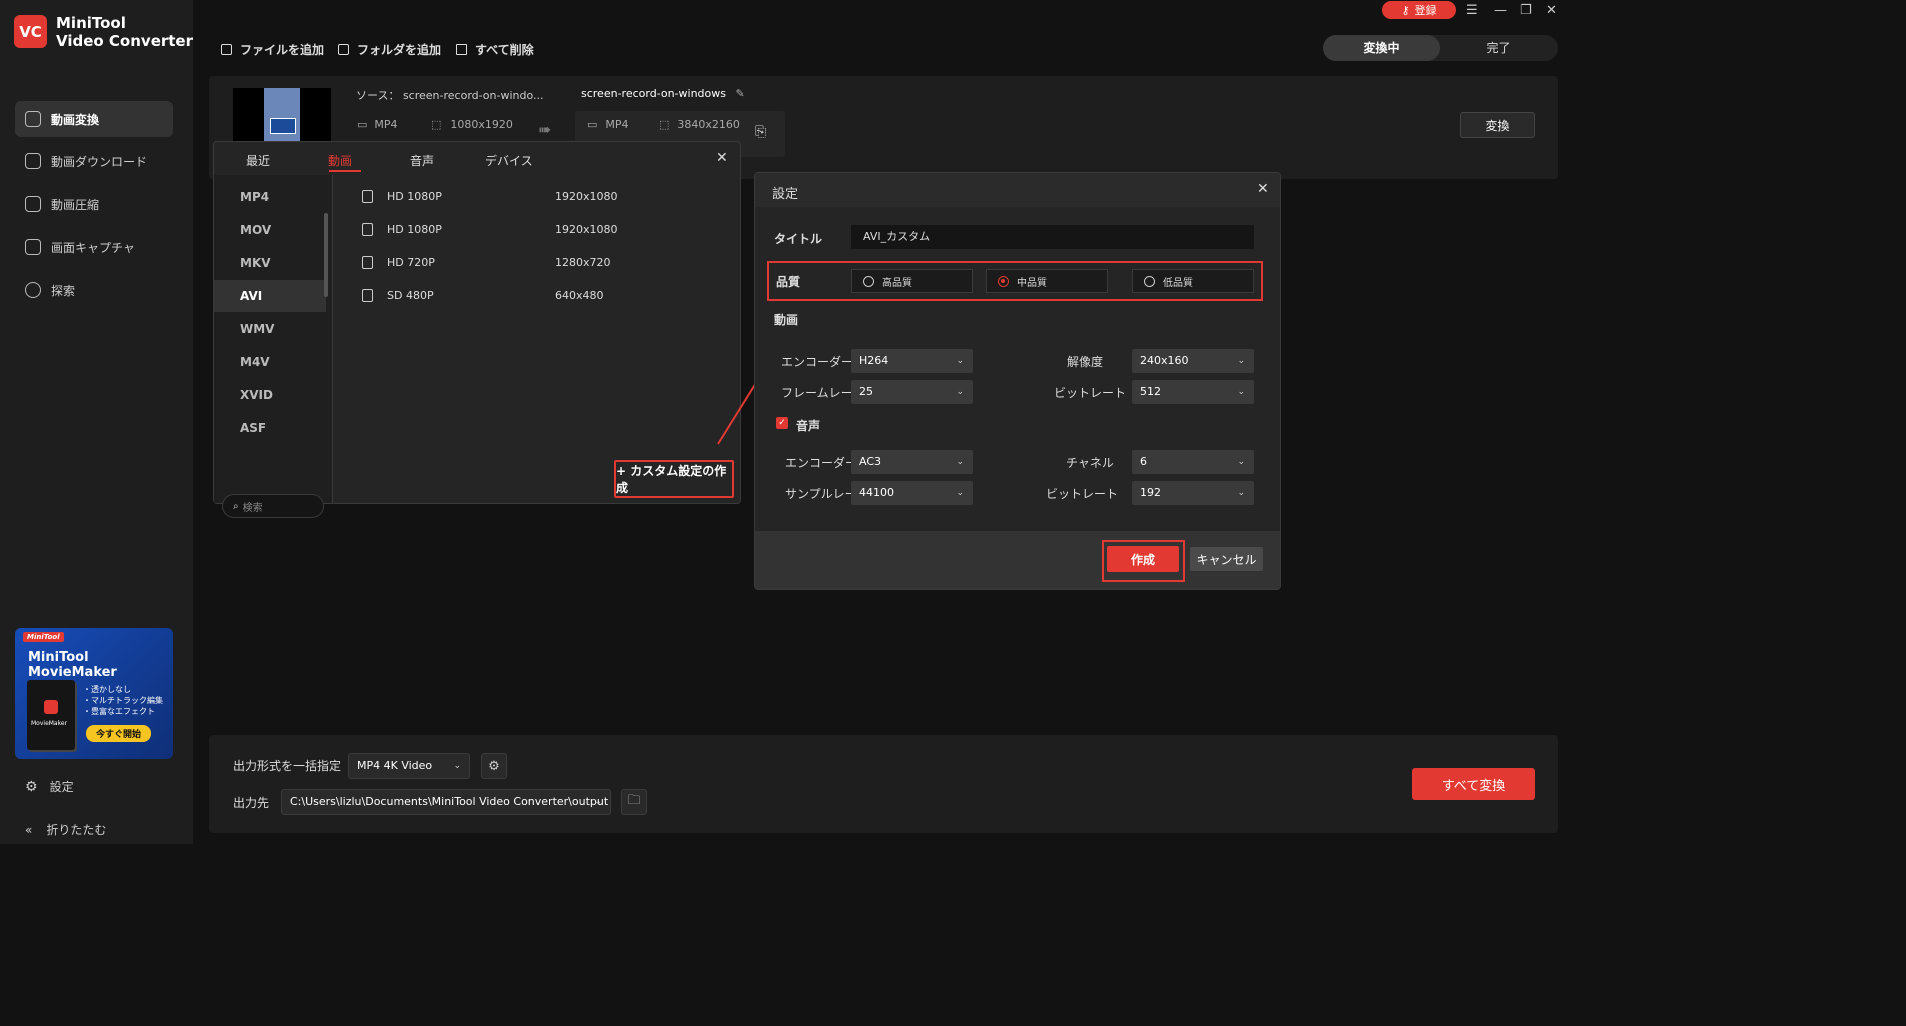 The image size is (1906, 1026). I want to click on minimize-icon: —, so click(1500, 10).